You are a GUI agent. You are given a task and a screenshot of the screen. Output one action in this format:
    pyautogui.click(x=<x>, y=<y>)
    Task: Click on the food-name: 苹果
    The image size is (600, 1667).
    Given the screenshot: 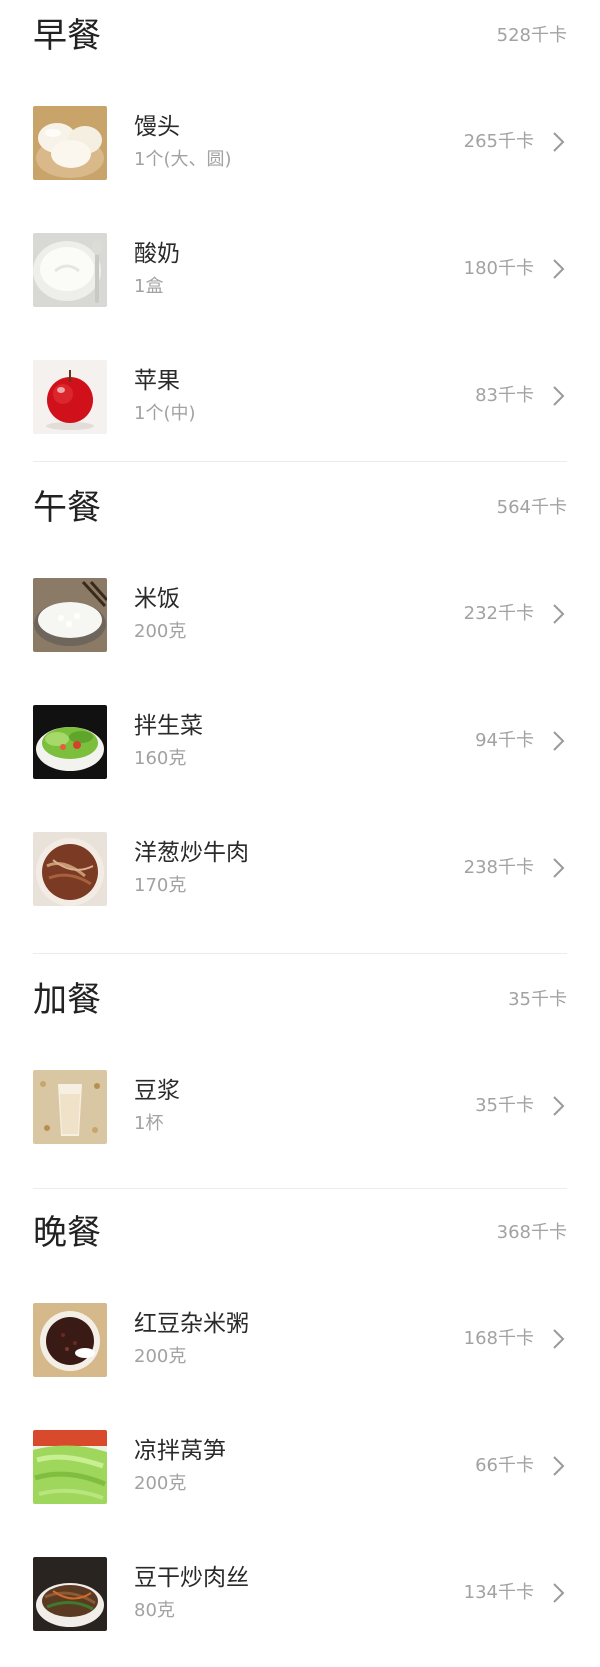 What is the action you would take?
    pyautogui.click(x=157, y=381)
    